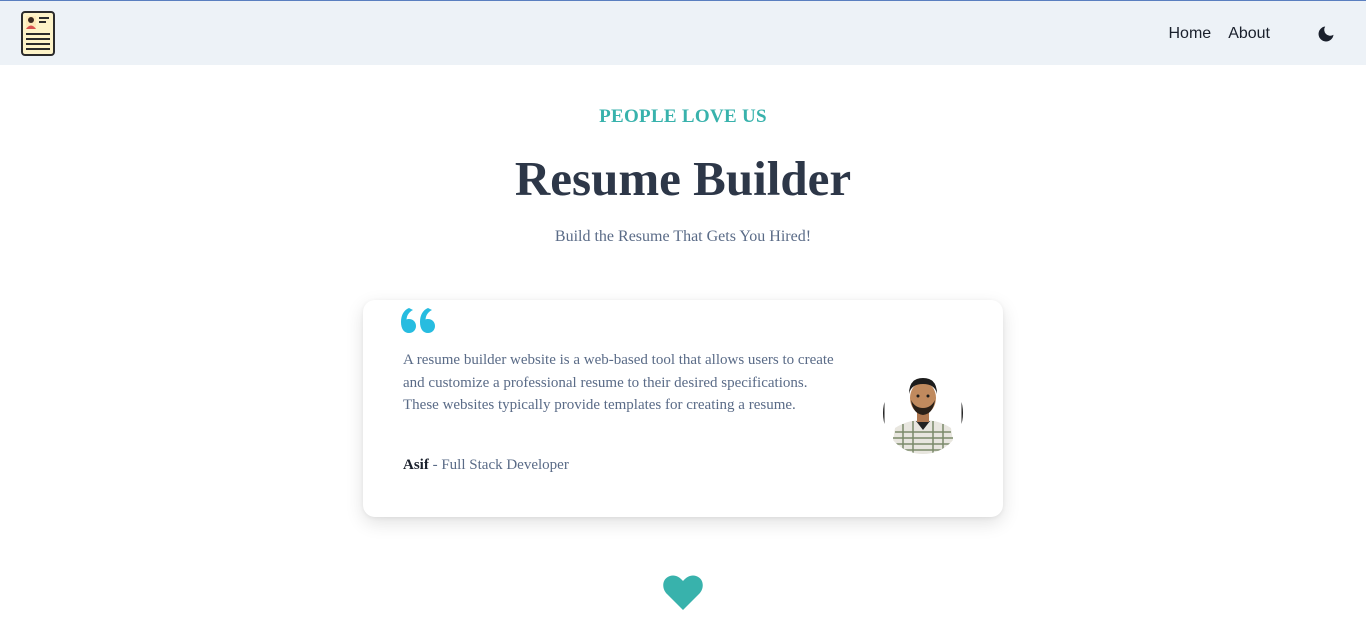  What do you see at coordinates (38, 33) in the screenshot?
I see `resume-document-icon` at bounding box center [38, 33].